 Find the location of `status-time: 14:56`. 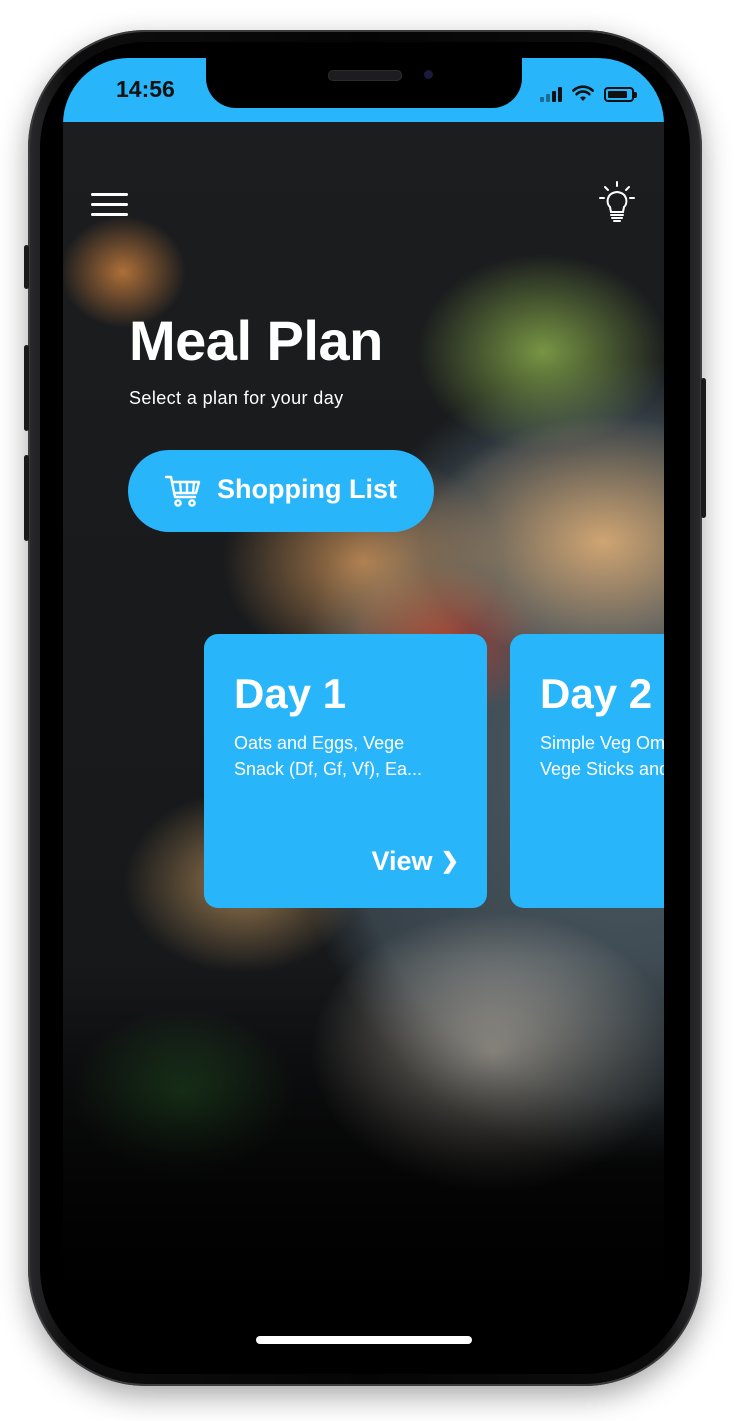

status-time: 14:56 is located at coordinates (145, 89).